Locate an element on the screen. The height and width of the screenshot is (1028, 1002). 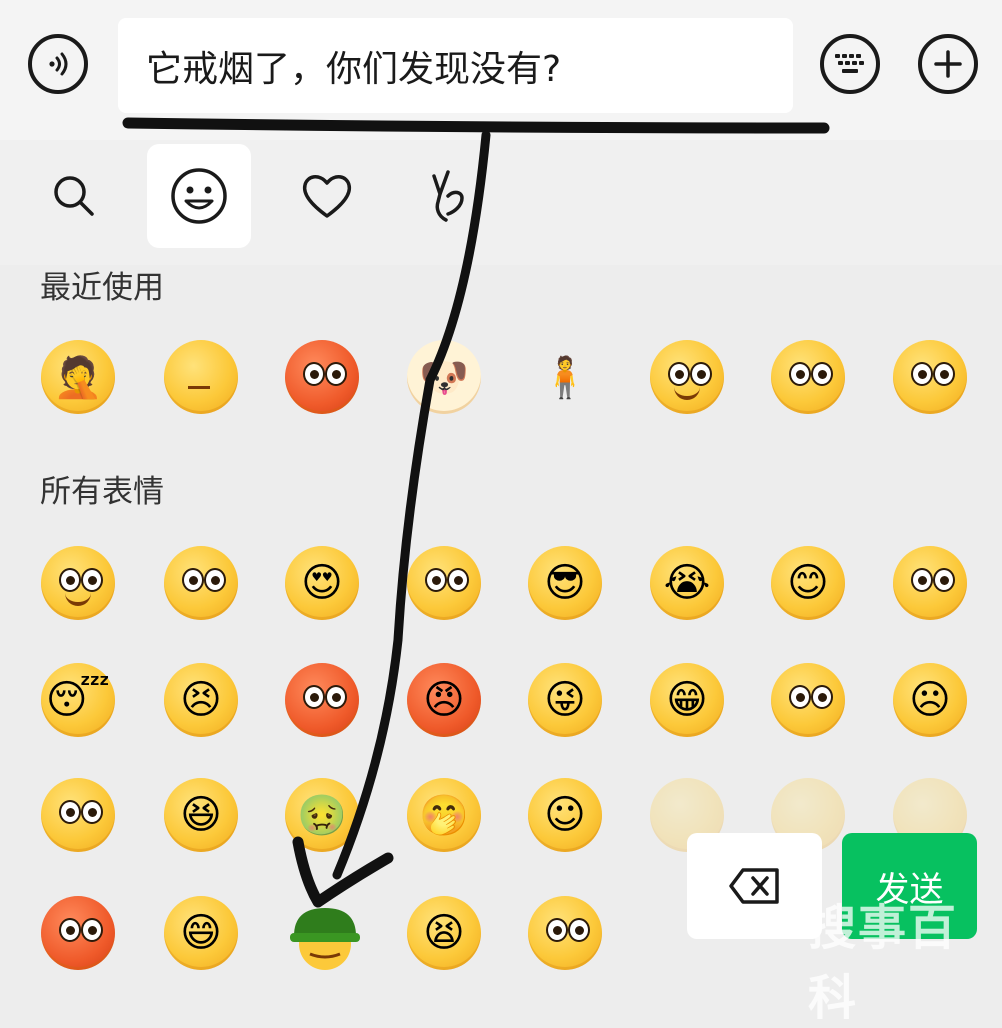
emoji-taped-mouth is located at coordinates (808, 377).